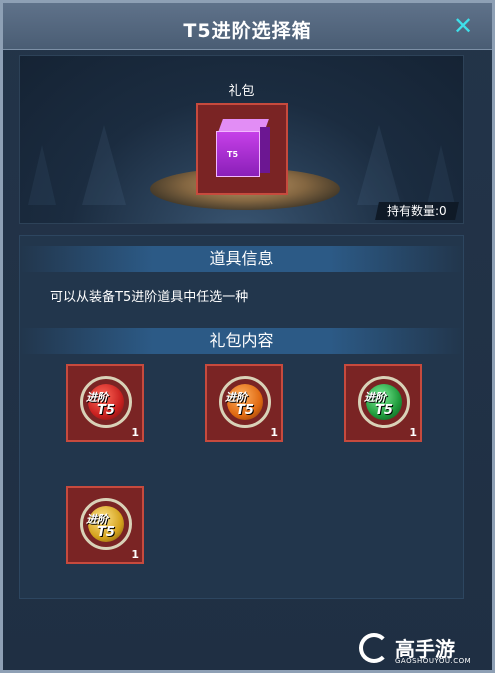 The image size is (495, 673). I want to click on owned-count: 持有数量:0, so click(417, 211).